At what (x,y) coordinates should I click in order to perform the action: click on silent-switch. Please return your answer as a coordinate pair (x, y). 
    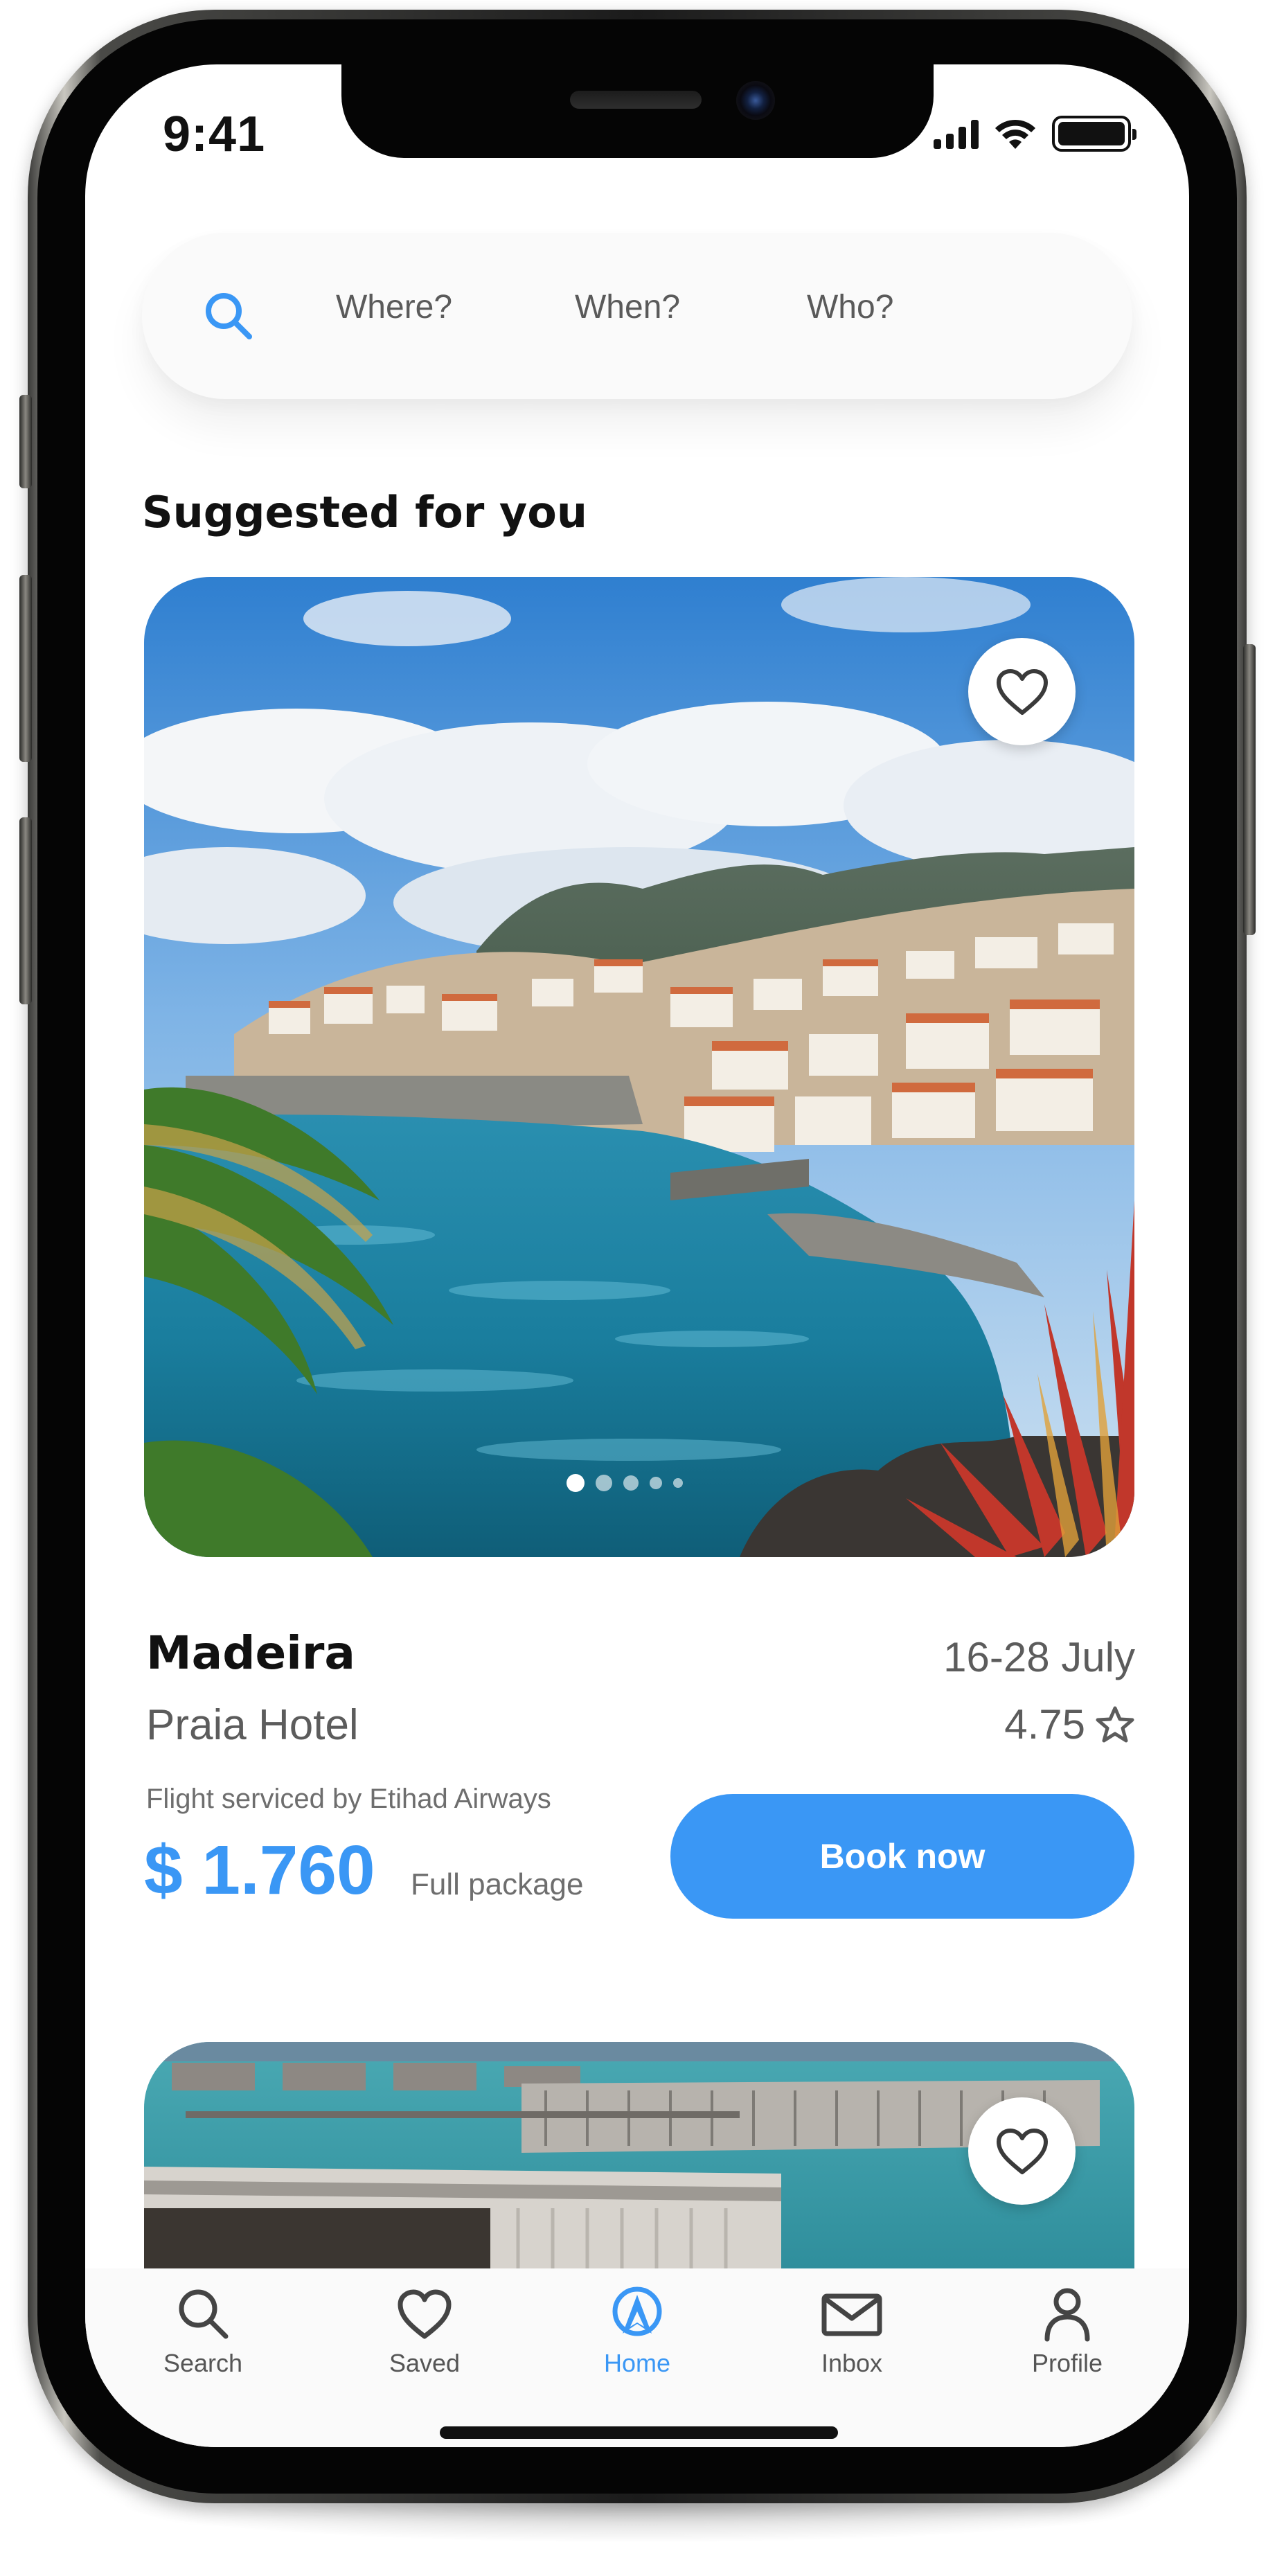
    Looking at the image, I should click on (25, 441).